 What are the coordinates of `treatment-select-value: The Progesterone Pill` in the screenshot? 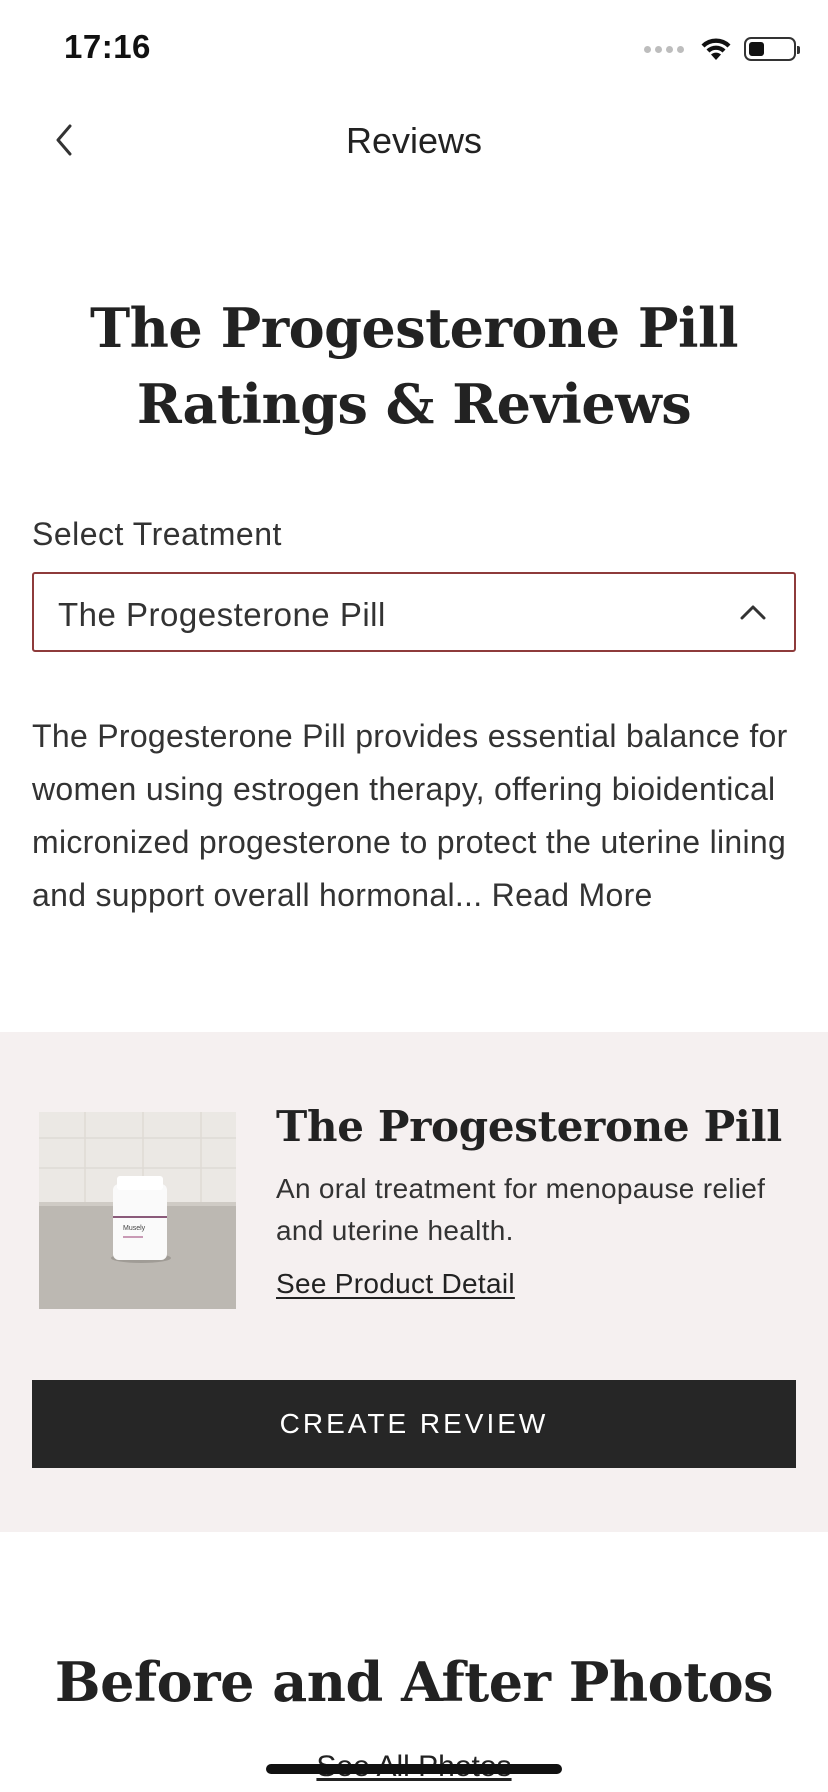 It's located at (222, 614).